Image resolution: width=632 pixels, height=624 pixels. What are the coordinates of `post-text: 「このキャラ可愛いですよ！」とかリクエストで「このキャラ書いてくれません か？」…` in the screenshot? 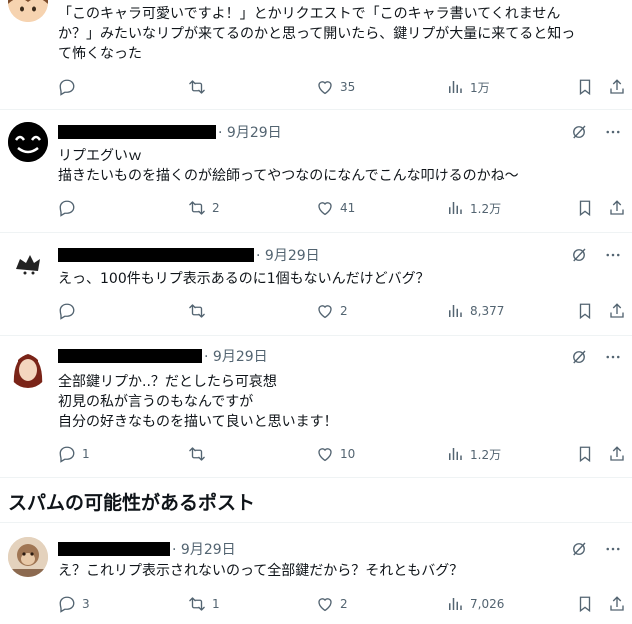 It's located at (317, 34).